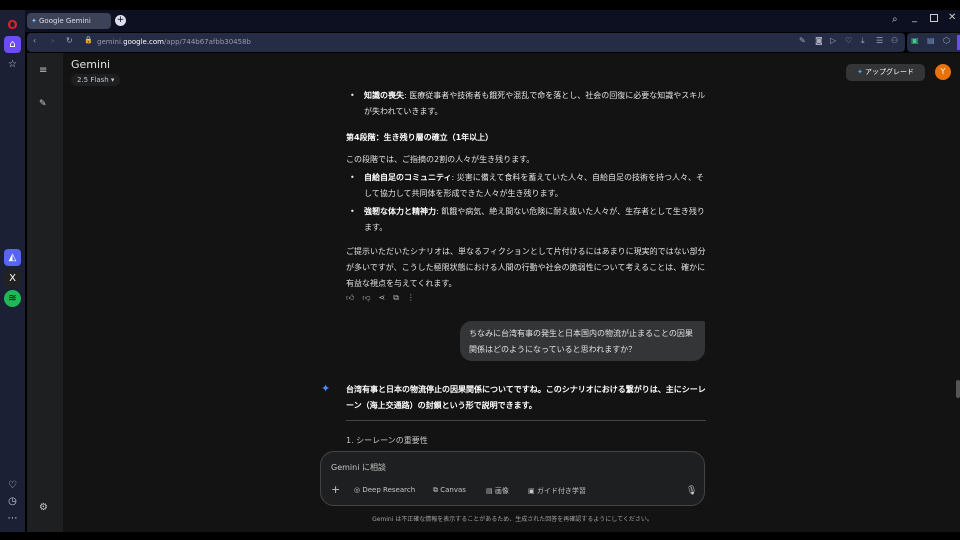  Describe the element at coordinates (52, 40) in the screenshot. I see `forward-button: ›` at that location.